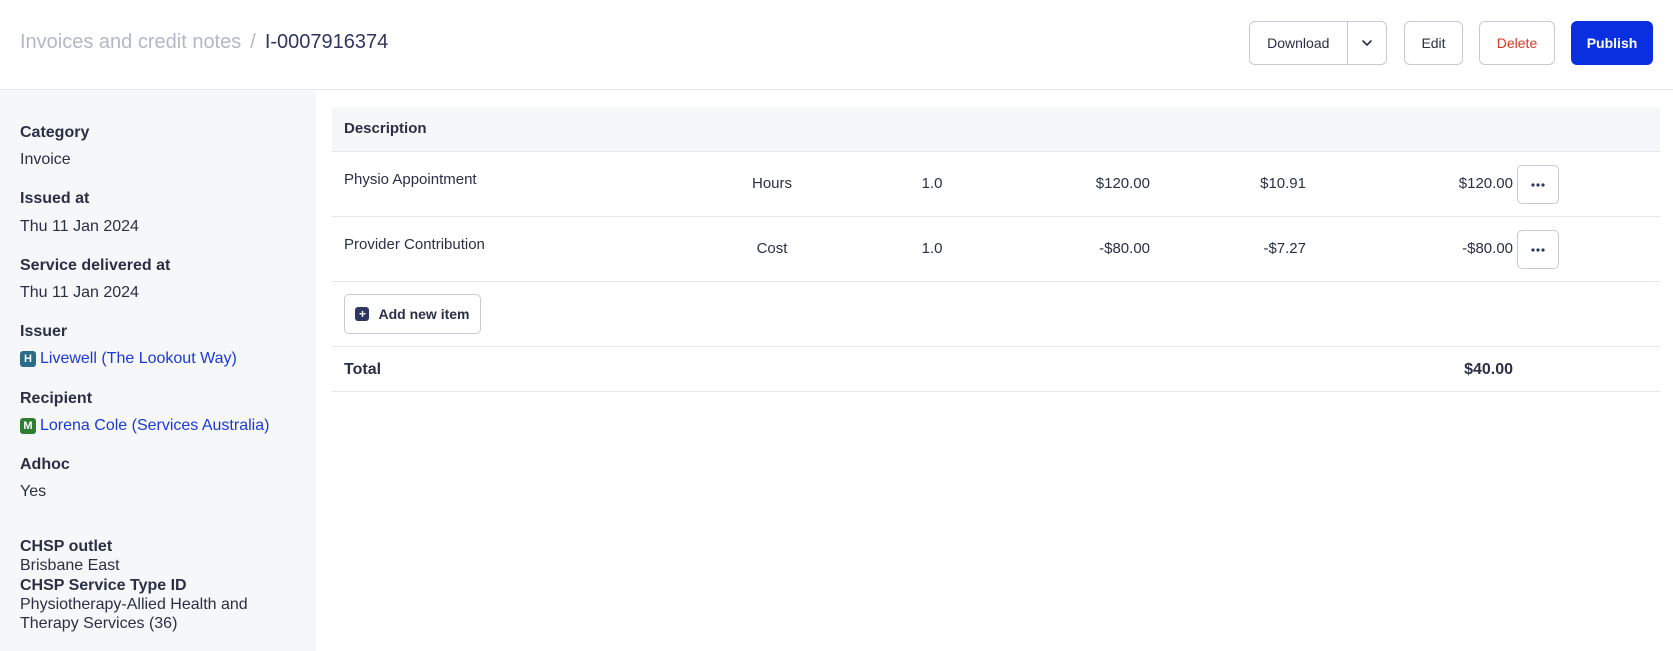  I want to click on adhoc-label: Adhoc, so click(45, 464).